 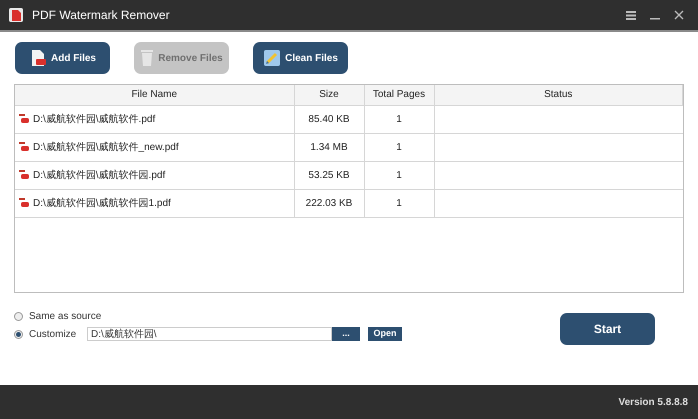 What do you see at coordinates (329, 147) in the screenshot?
I see `table-cell: 1.34 MB` at bounding box center [329, 147].